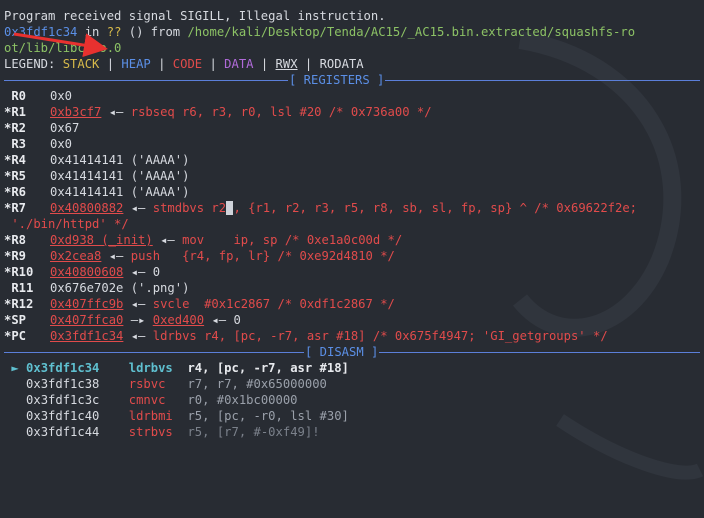 This screenshot has width=704, height=518. I want to click on right-triangle-marker-icon: ►, so click(15, 368).